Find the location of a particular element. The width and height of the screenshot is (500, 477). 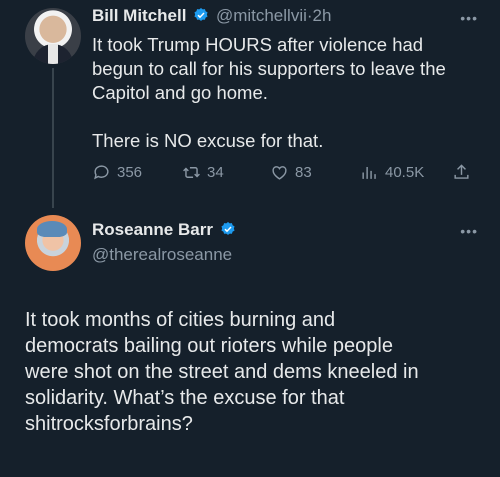

like-icon is located at coordinates (279, 173).